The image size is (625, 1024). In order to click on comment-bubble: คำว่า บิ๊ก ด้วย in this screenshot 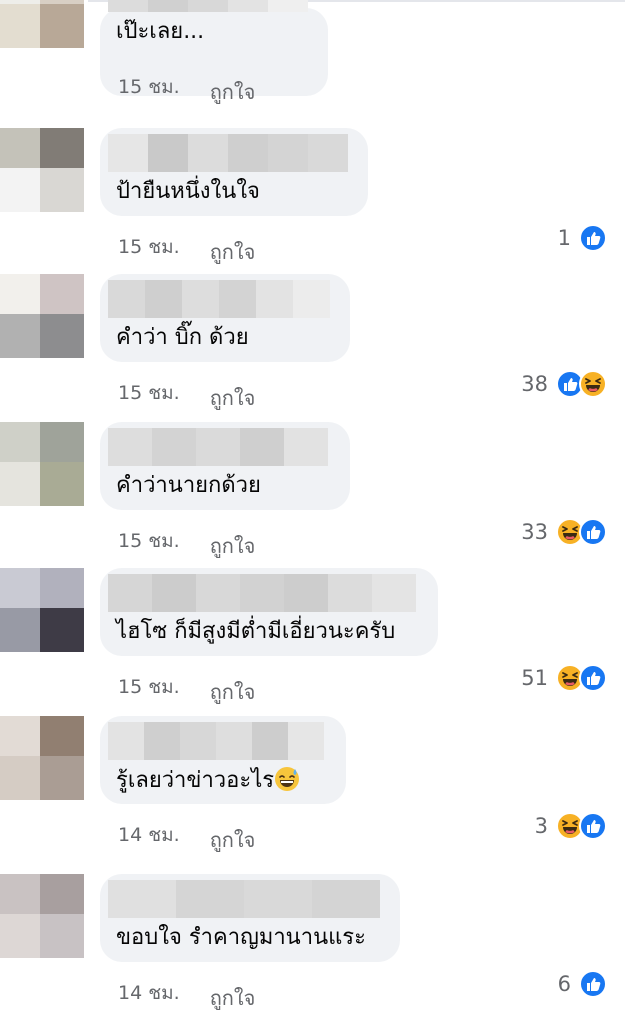, I will do `click(225, 318)`.